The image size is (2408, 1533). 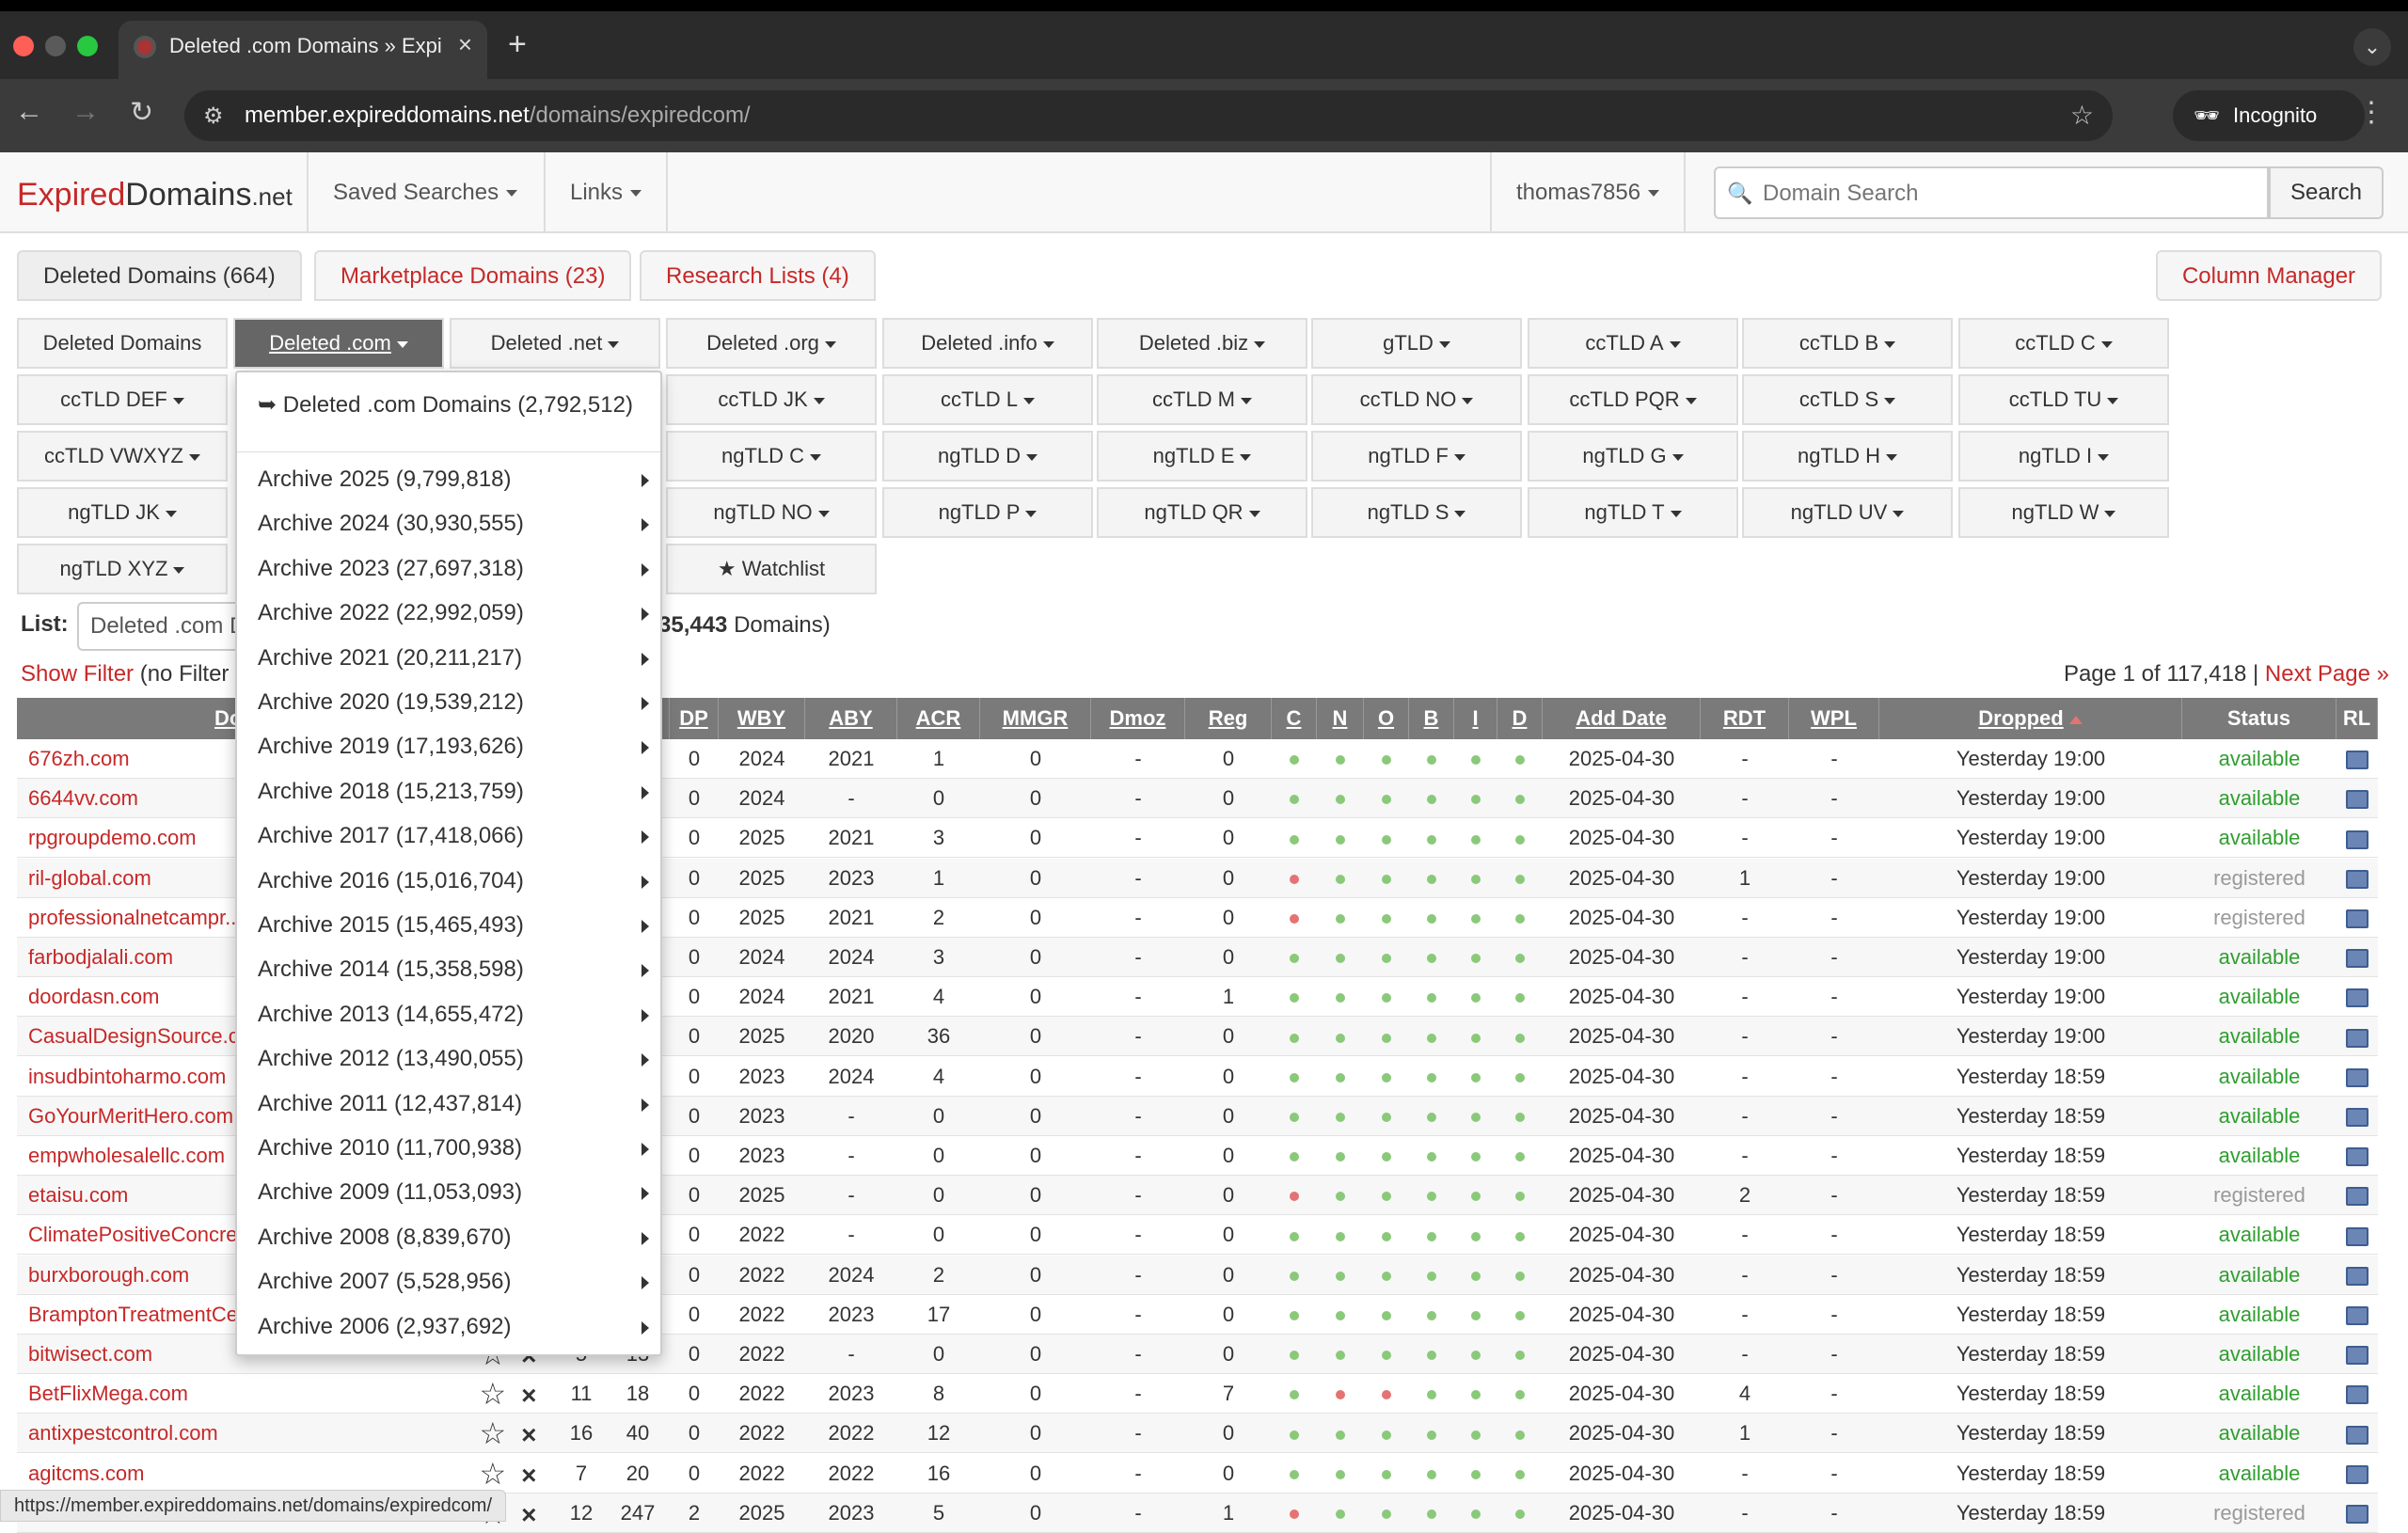 I want to click on column-header-reg: Reg, so click(x=1228, y=719).